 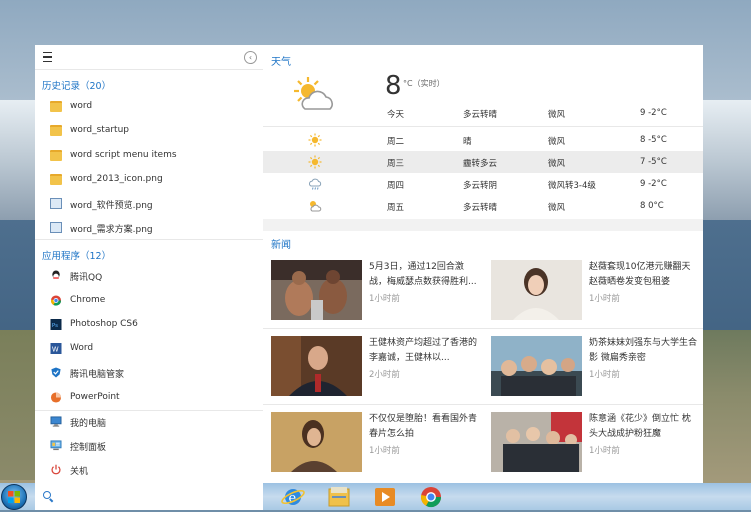 I want to click on taskbar-explorer-button, so click(x=339, y=497).